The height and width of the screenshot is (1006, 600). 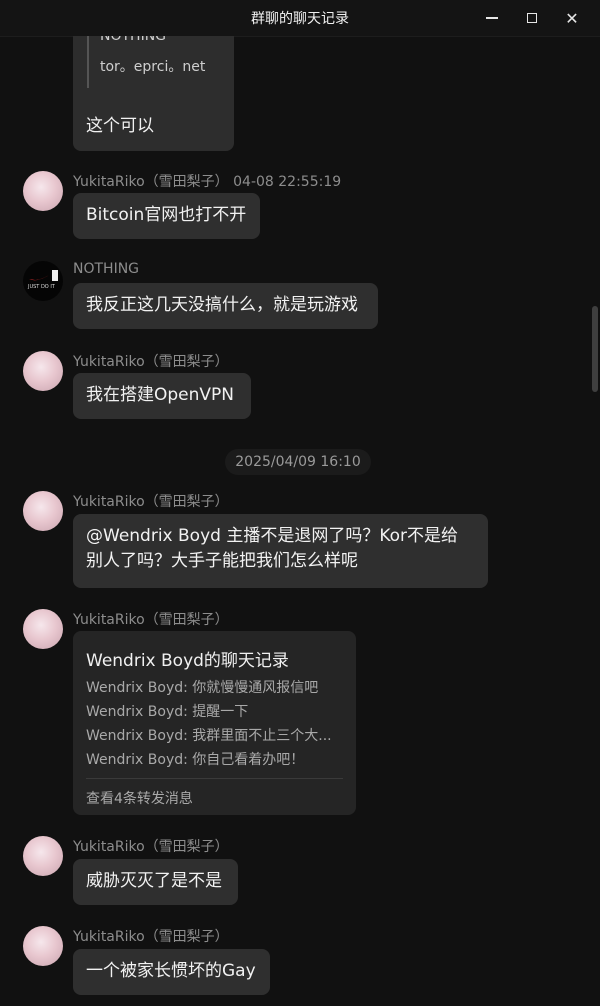 I want to click on close-button: ✕, so click(x=572, y=18).